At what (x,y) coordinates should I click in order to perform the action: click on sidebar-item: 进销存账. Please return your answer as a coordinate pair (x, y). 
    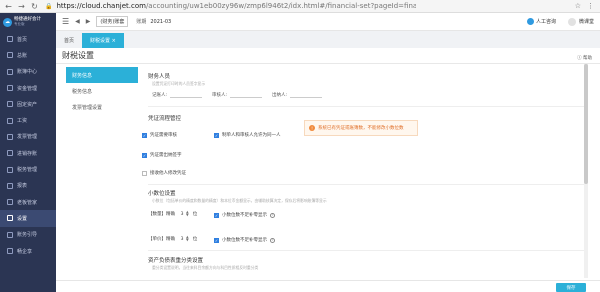
    Looking at the image, I should click on (28, 153).